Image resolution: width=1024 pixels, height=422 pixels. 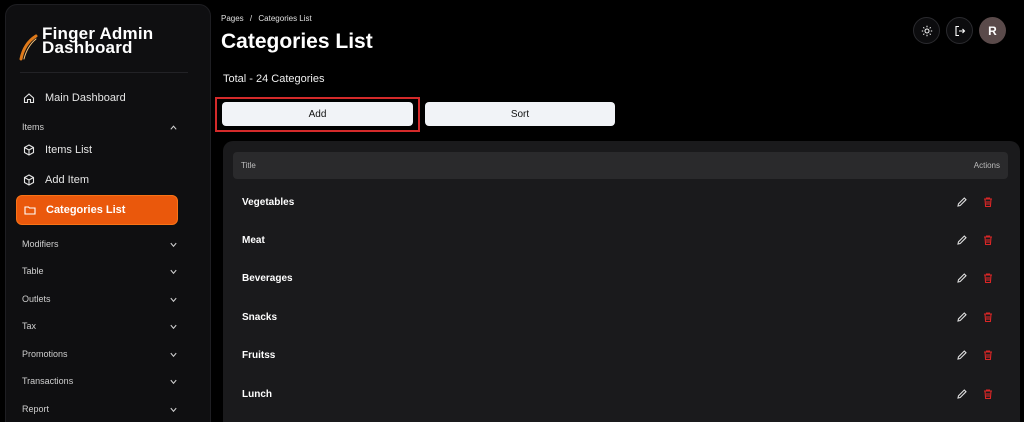 I want to click on sidebar-section-modifiers: Modifiers, so click(x=100, y=244).